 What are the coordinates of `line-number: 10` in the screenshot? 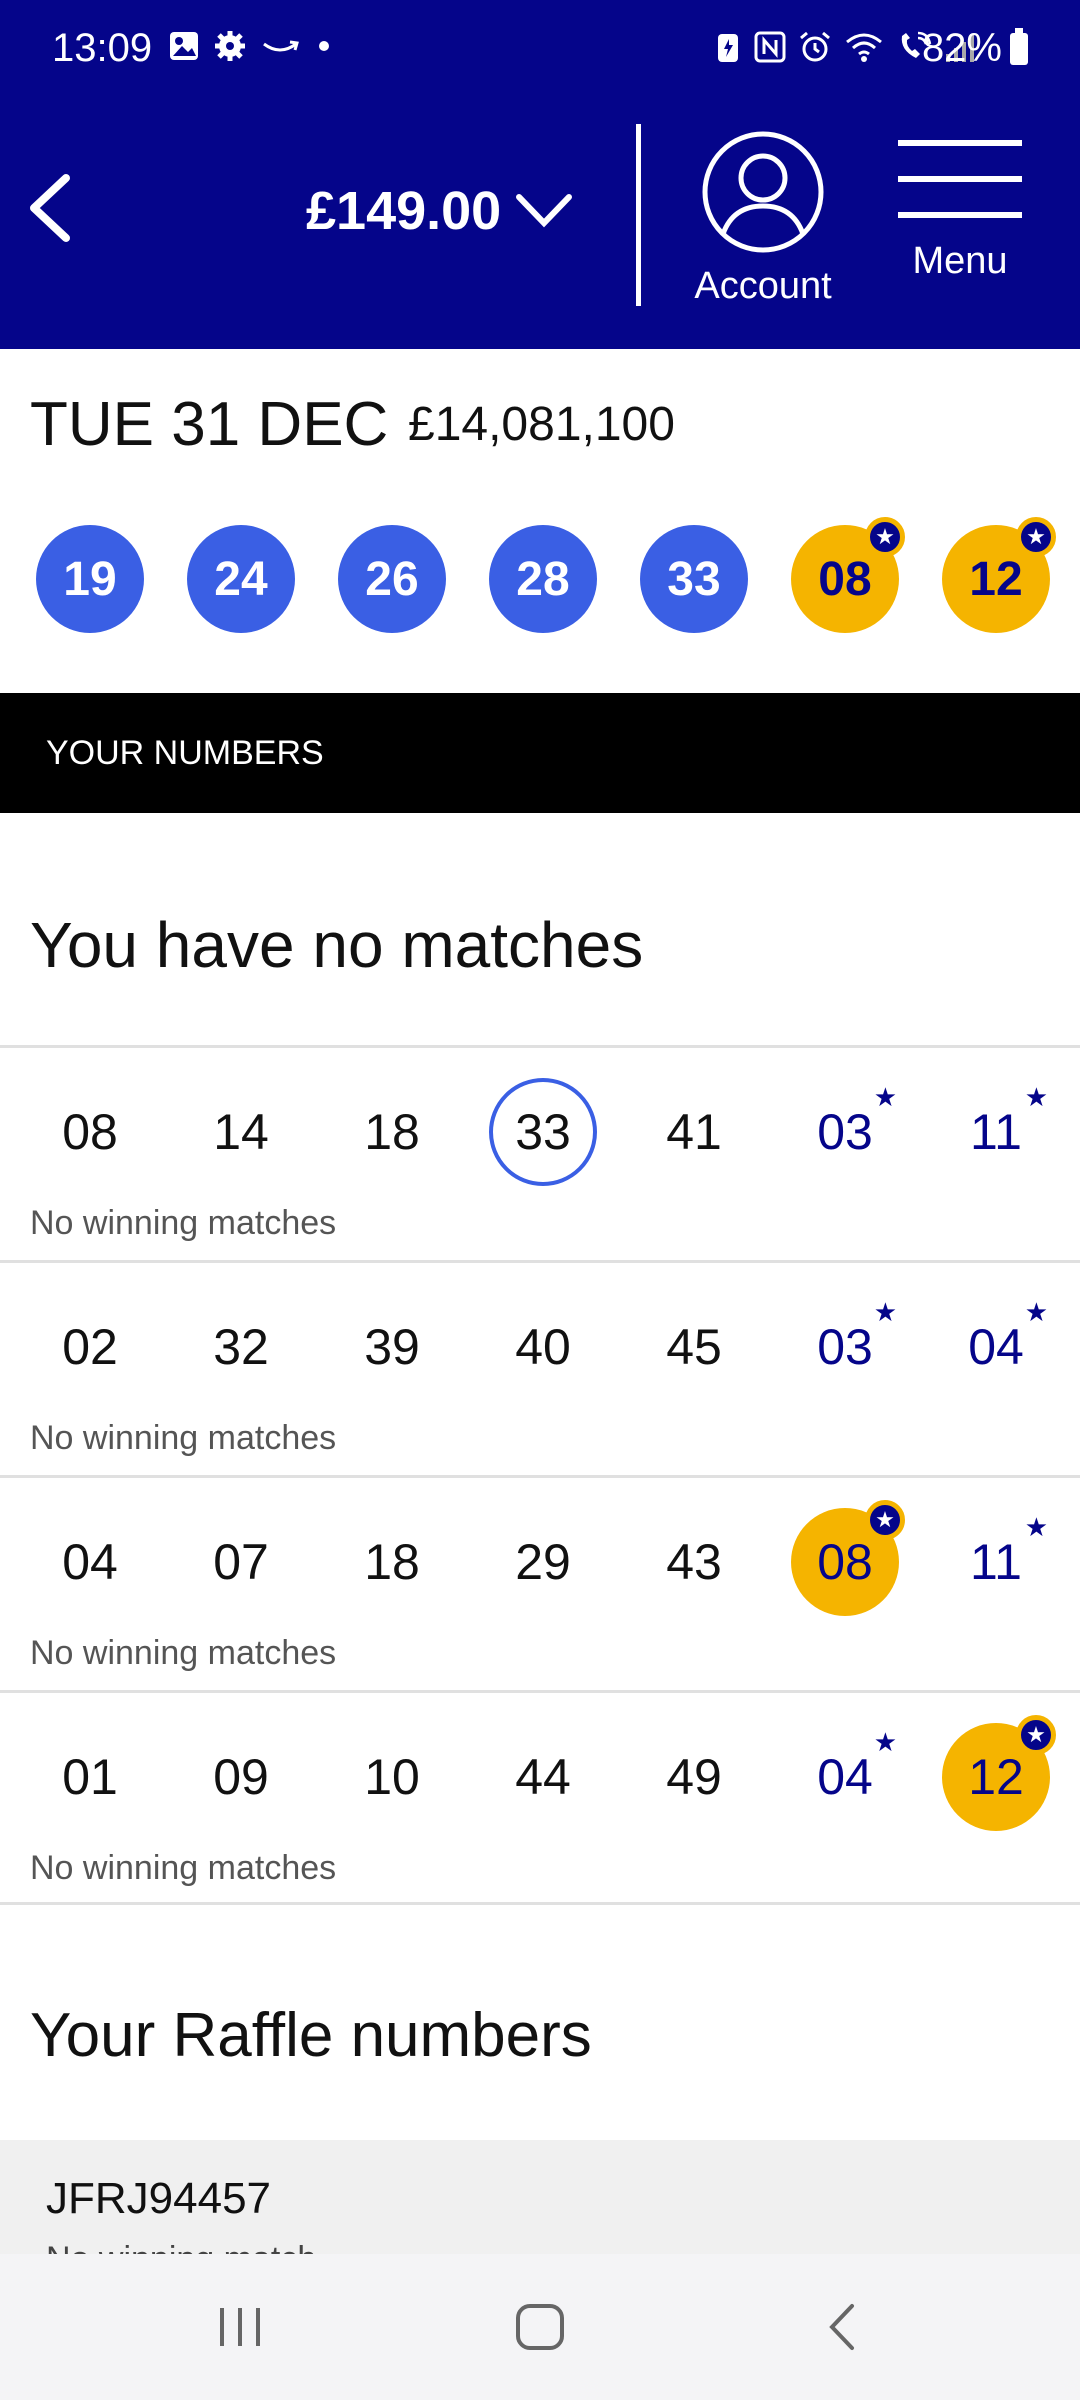 It's located at (392, 1777).